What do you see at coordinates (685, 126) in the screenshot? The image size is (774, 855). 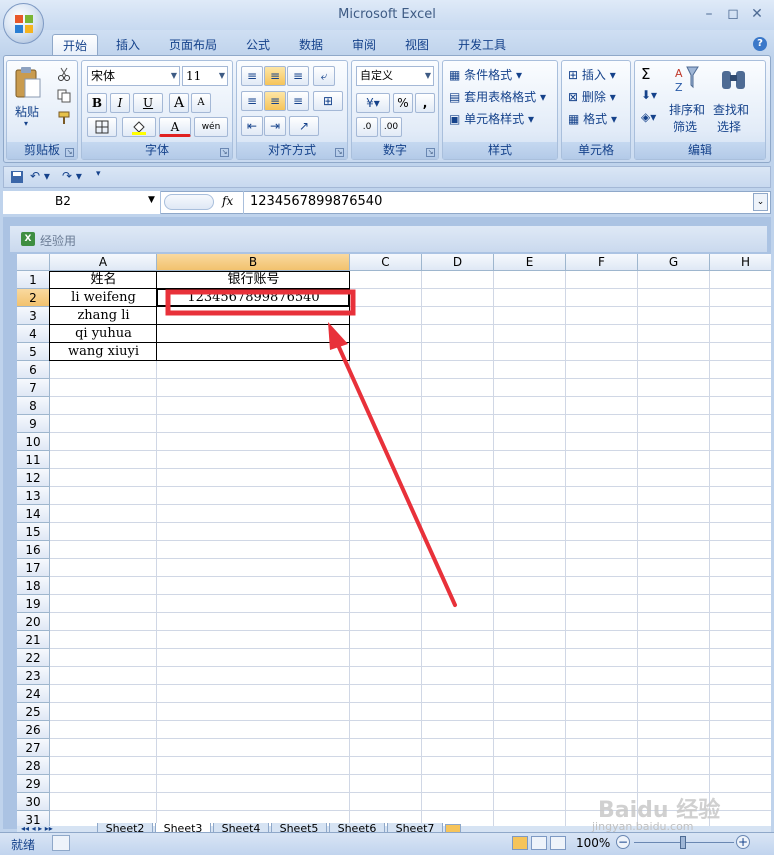 I see `sort-filter-label-2: 筛选` at bounding box center [685, 126].